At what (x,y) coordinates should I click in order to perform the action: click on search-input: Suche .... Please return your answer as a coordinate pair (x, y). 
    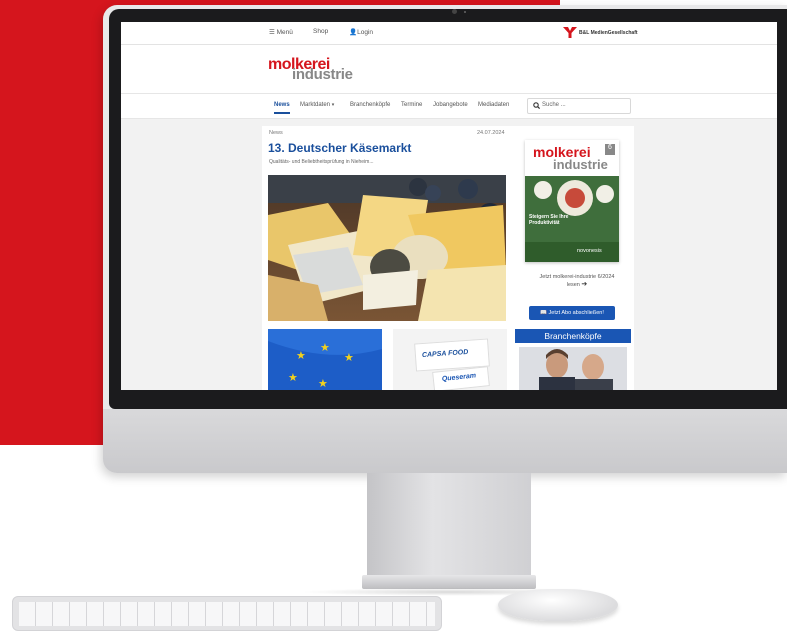
    Looking at the image, I should click on (579, 106).